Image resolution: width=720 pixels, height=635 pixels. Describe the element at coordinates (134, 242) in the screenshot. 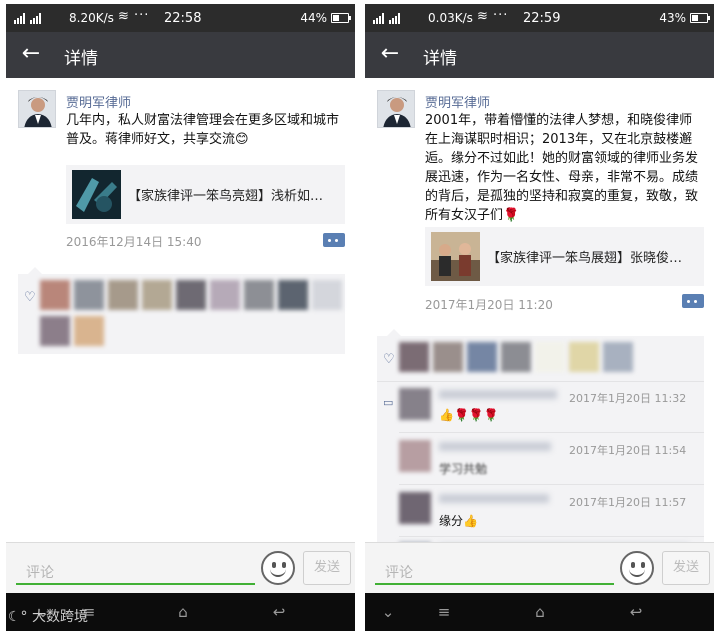

I see `post-time: 2016年12月14日 15:40` at that location.